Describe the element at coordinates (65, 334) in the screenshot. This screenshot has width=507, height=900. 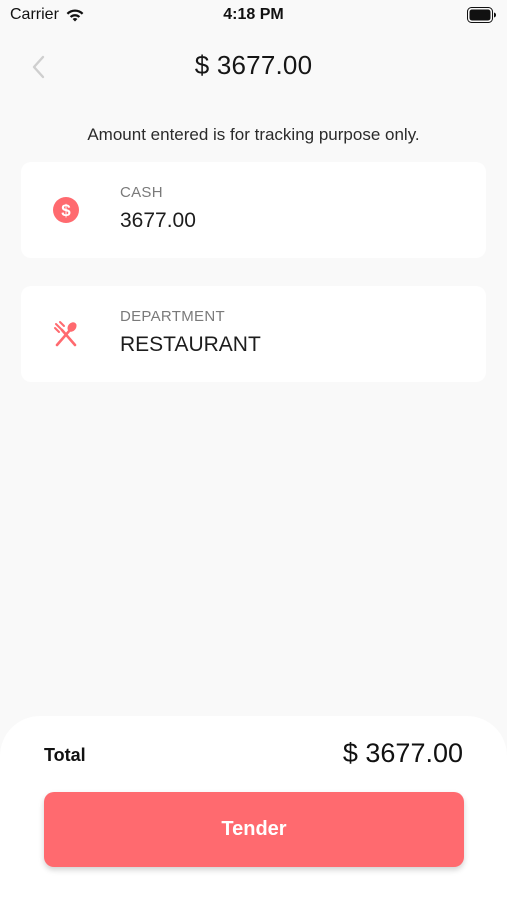
I see `fork-spoon-icon` at that location.